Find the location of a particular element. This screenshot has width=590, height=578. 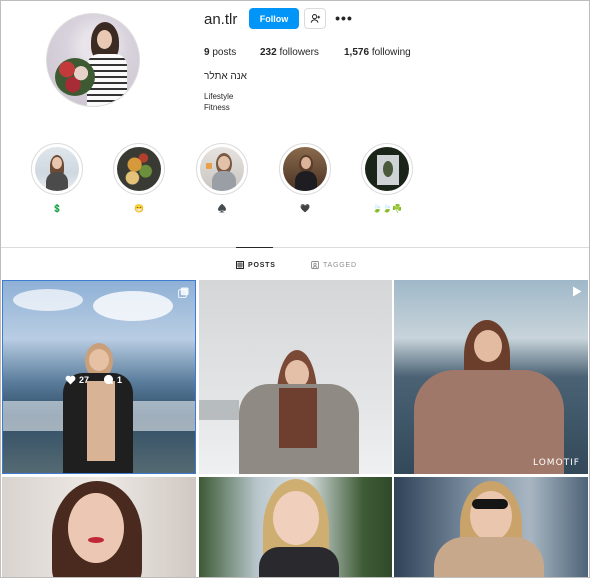

post-comments-count: 1 is located at coordinates (120, 379).